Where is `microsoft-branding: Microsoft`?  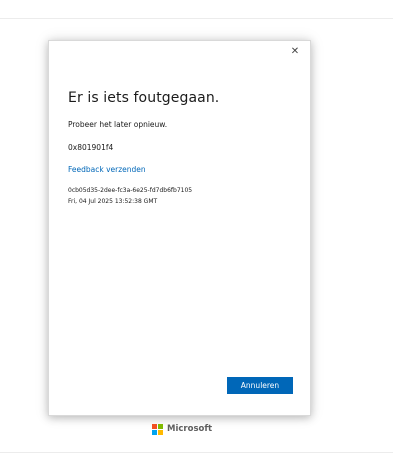 microsoft-branding: Microsoft is located at coordinates (182, 429).